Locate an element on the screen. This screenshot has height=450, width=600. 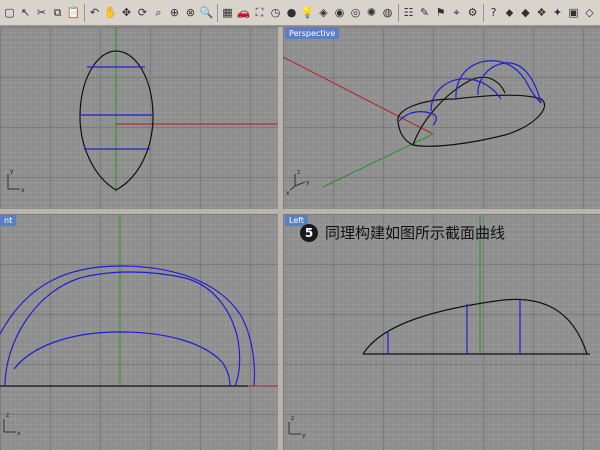
cut-icon: ✂ is located at coordinates (41, 13).